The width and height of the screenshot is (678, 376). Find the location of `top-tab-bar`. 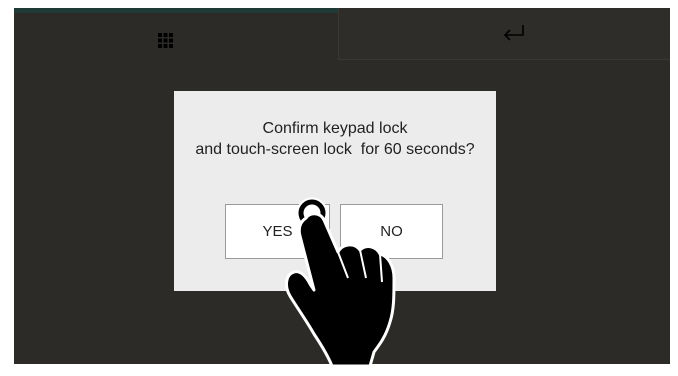

top-tab-bar is located at coordinates (342, 34).